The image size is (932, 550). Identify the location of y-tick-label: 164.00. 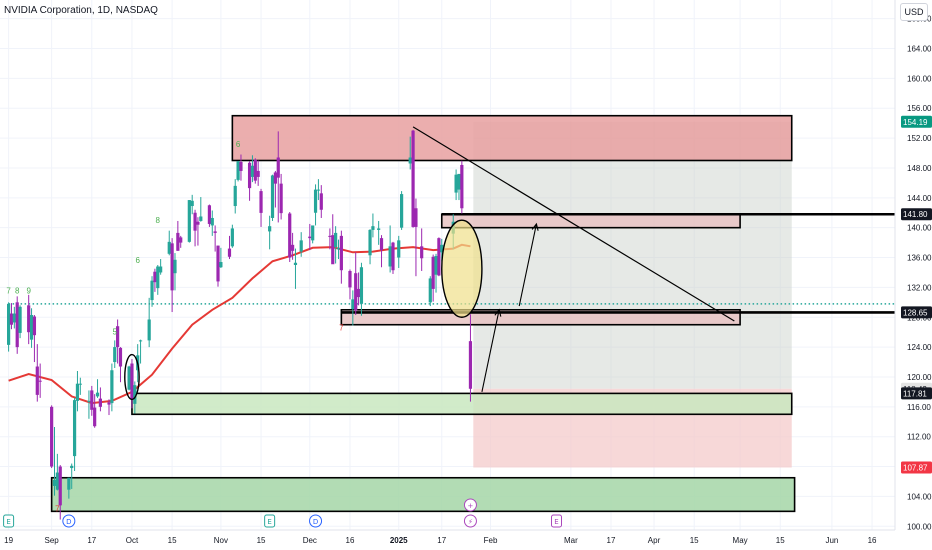
(919, 49).